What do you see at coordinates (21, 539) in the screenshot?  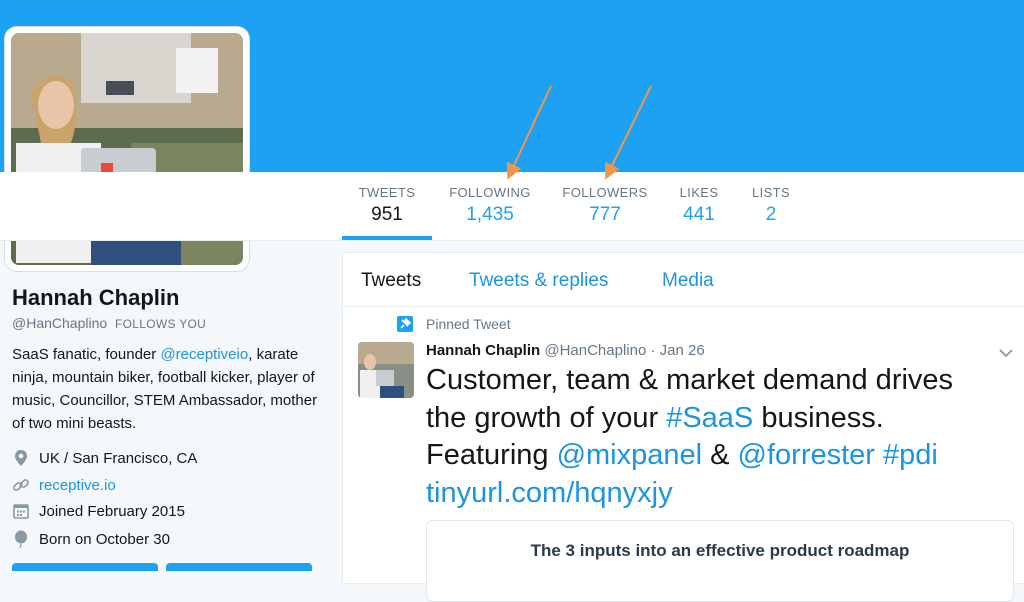 I see `balloon-icon` at bounding box center [21, 539].